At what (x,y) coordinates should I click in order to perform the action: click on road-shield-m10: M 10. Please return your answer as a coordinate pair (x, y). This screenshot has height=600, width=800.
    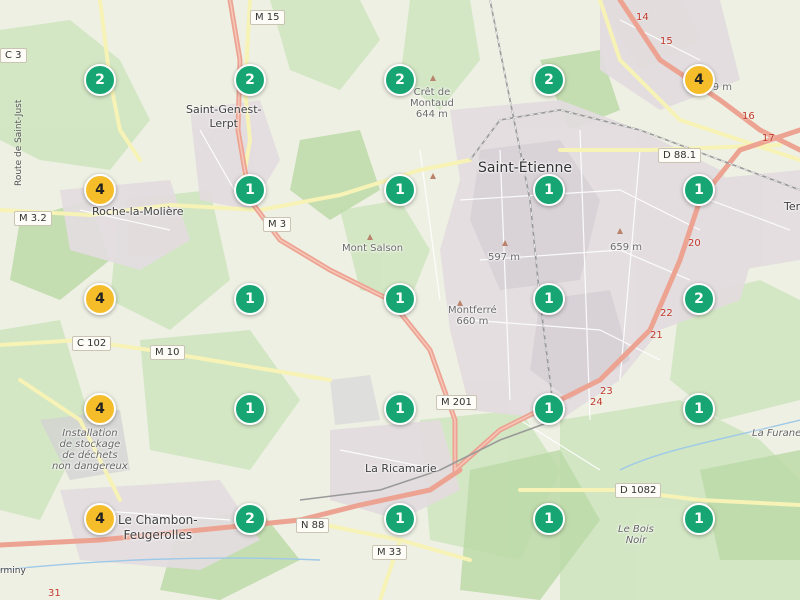
    Looking at the image, I should click on (167, 352).